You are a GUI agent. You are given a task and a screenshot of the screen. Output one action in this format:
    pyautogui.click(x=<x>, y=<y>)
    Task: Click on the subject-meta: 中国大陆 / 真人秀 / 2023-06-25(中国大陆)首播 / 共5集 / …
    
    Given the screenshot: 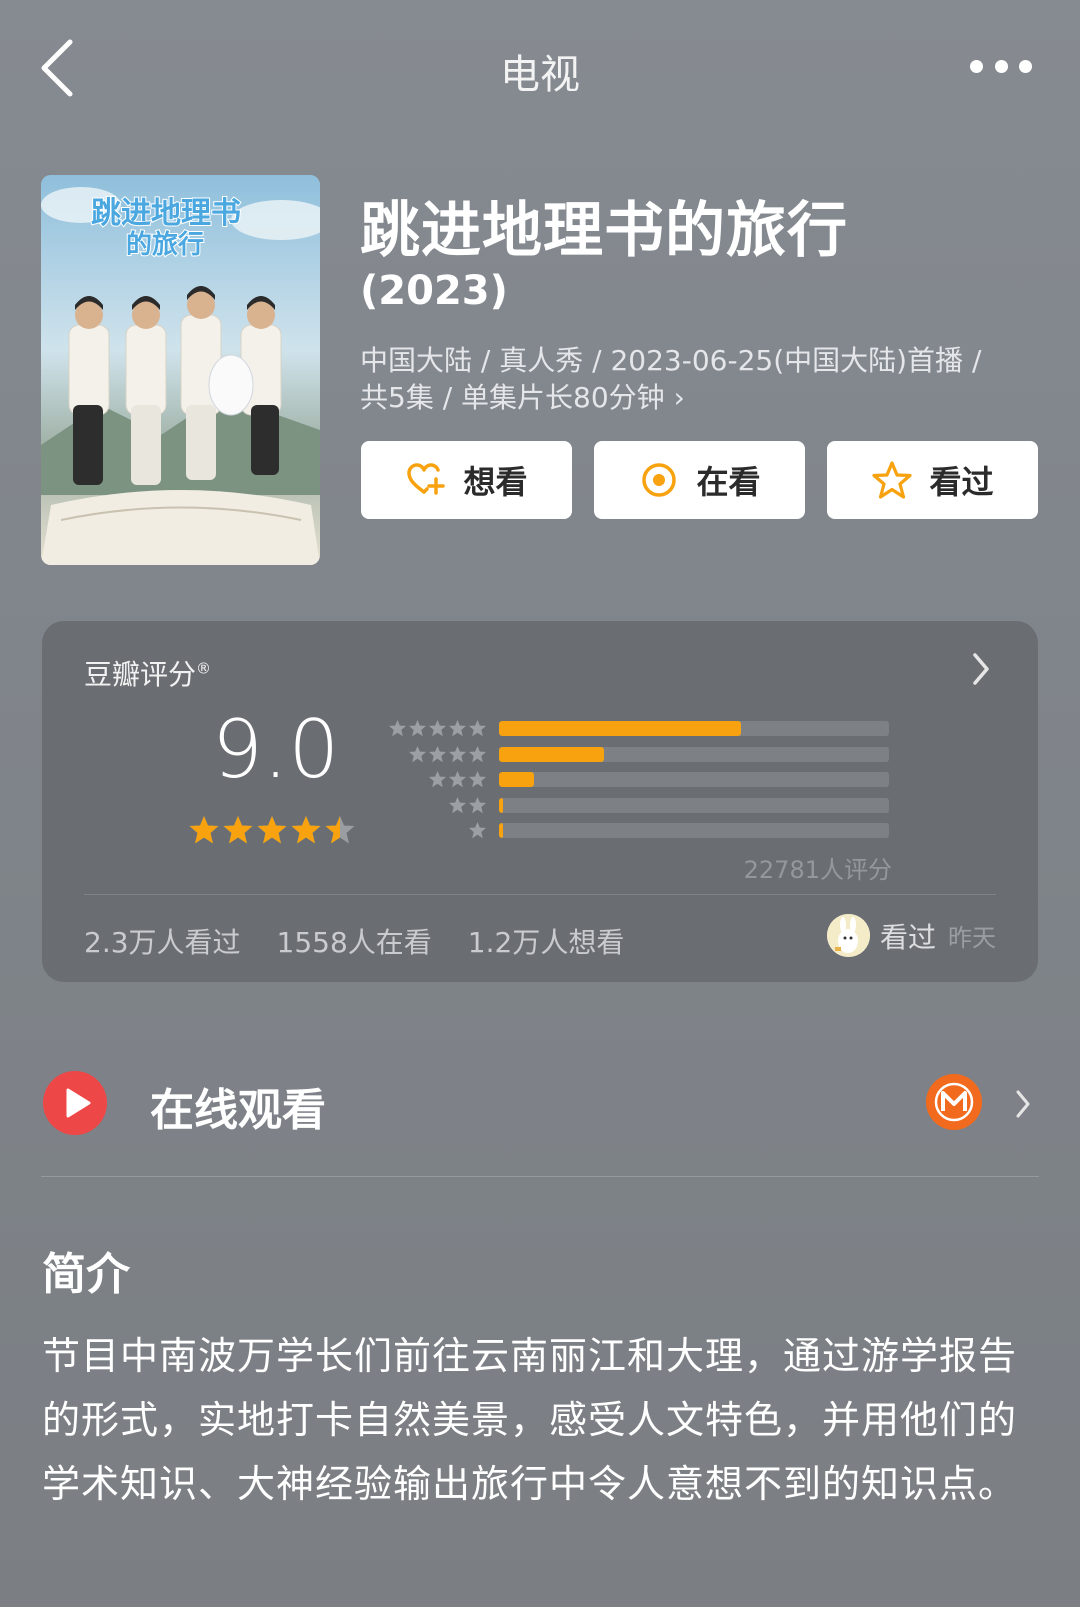 What is the action you would take?
    pyautogui.click(x=705, y=379)
    